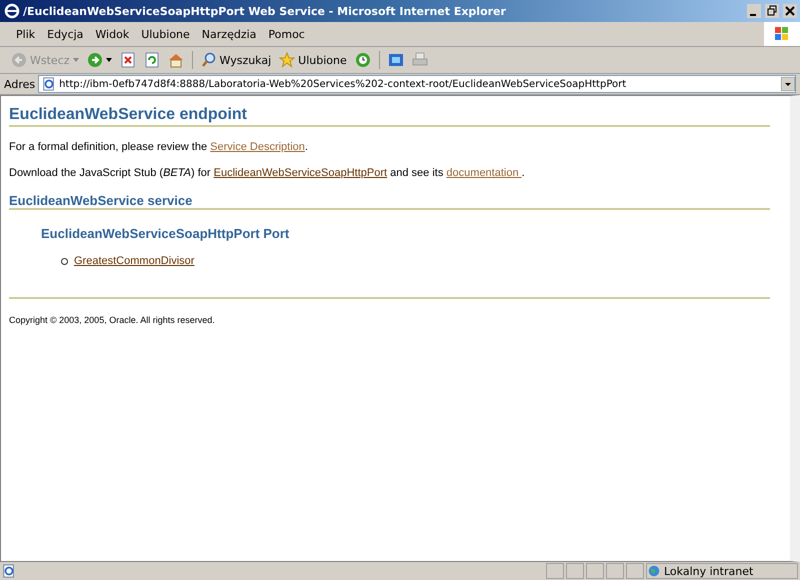 This screenshot has height=580, width=800. Describe the element at coordinates (754, 11) in the screenshot. I see `minimize-icon` at that location.